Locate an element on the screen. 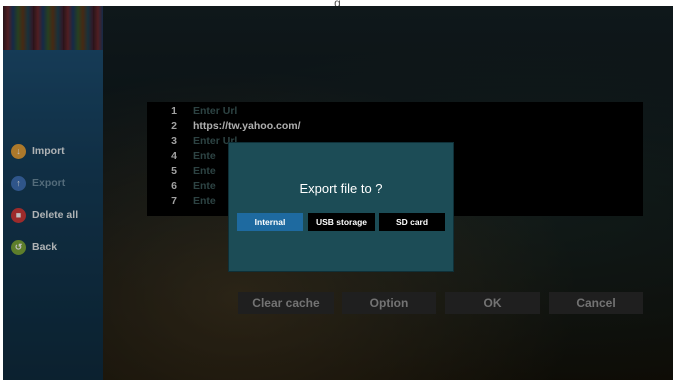  internal-option-button: Internal is located at coordinates (270, 222).